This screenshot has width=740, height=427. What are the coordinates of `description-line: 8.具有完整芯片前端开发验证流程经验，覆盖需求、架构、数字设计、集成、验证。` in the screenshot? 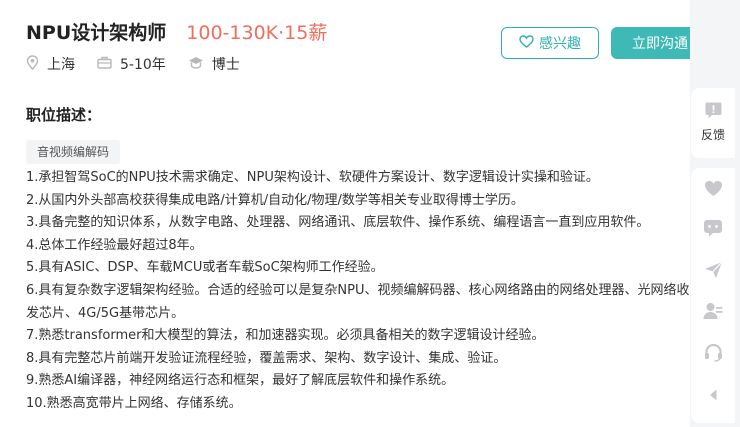 It's located at (266, 358).